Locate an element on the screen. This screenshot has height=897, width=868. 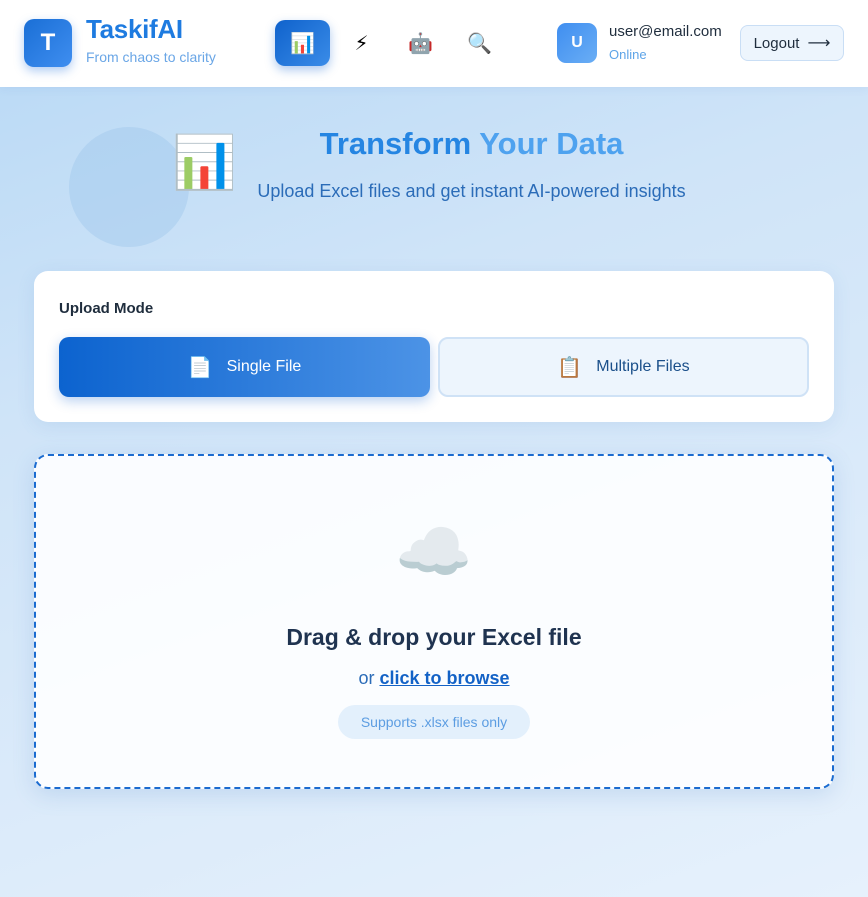
nav-ai-assistant-button: 🤖 is located at coordinates (420, 43).